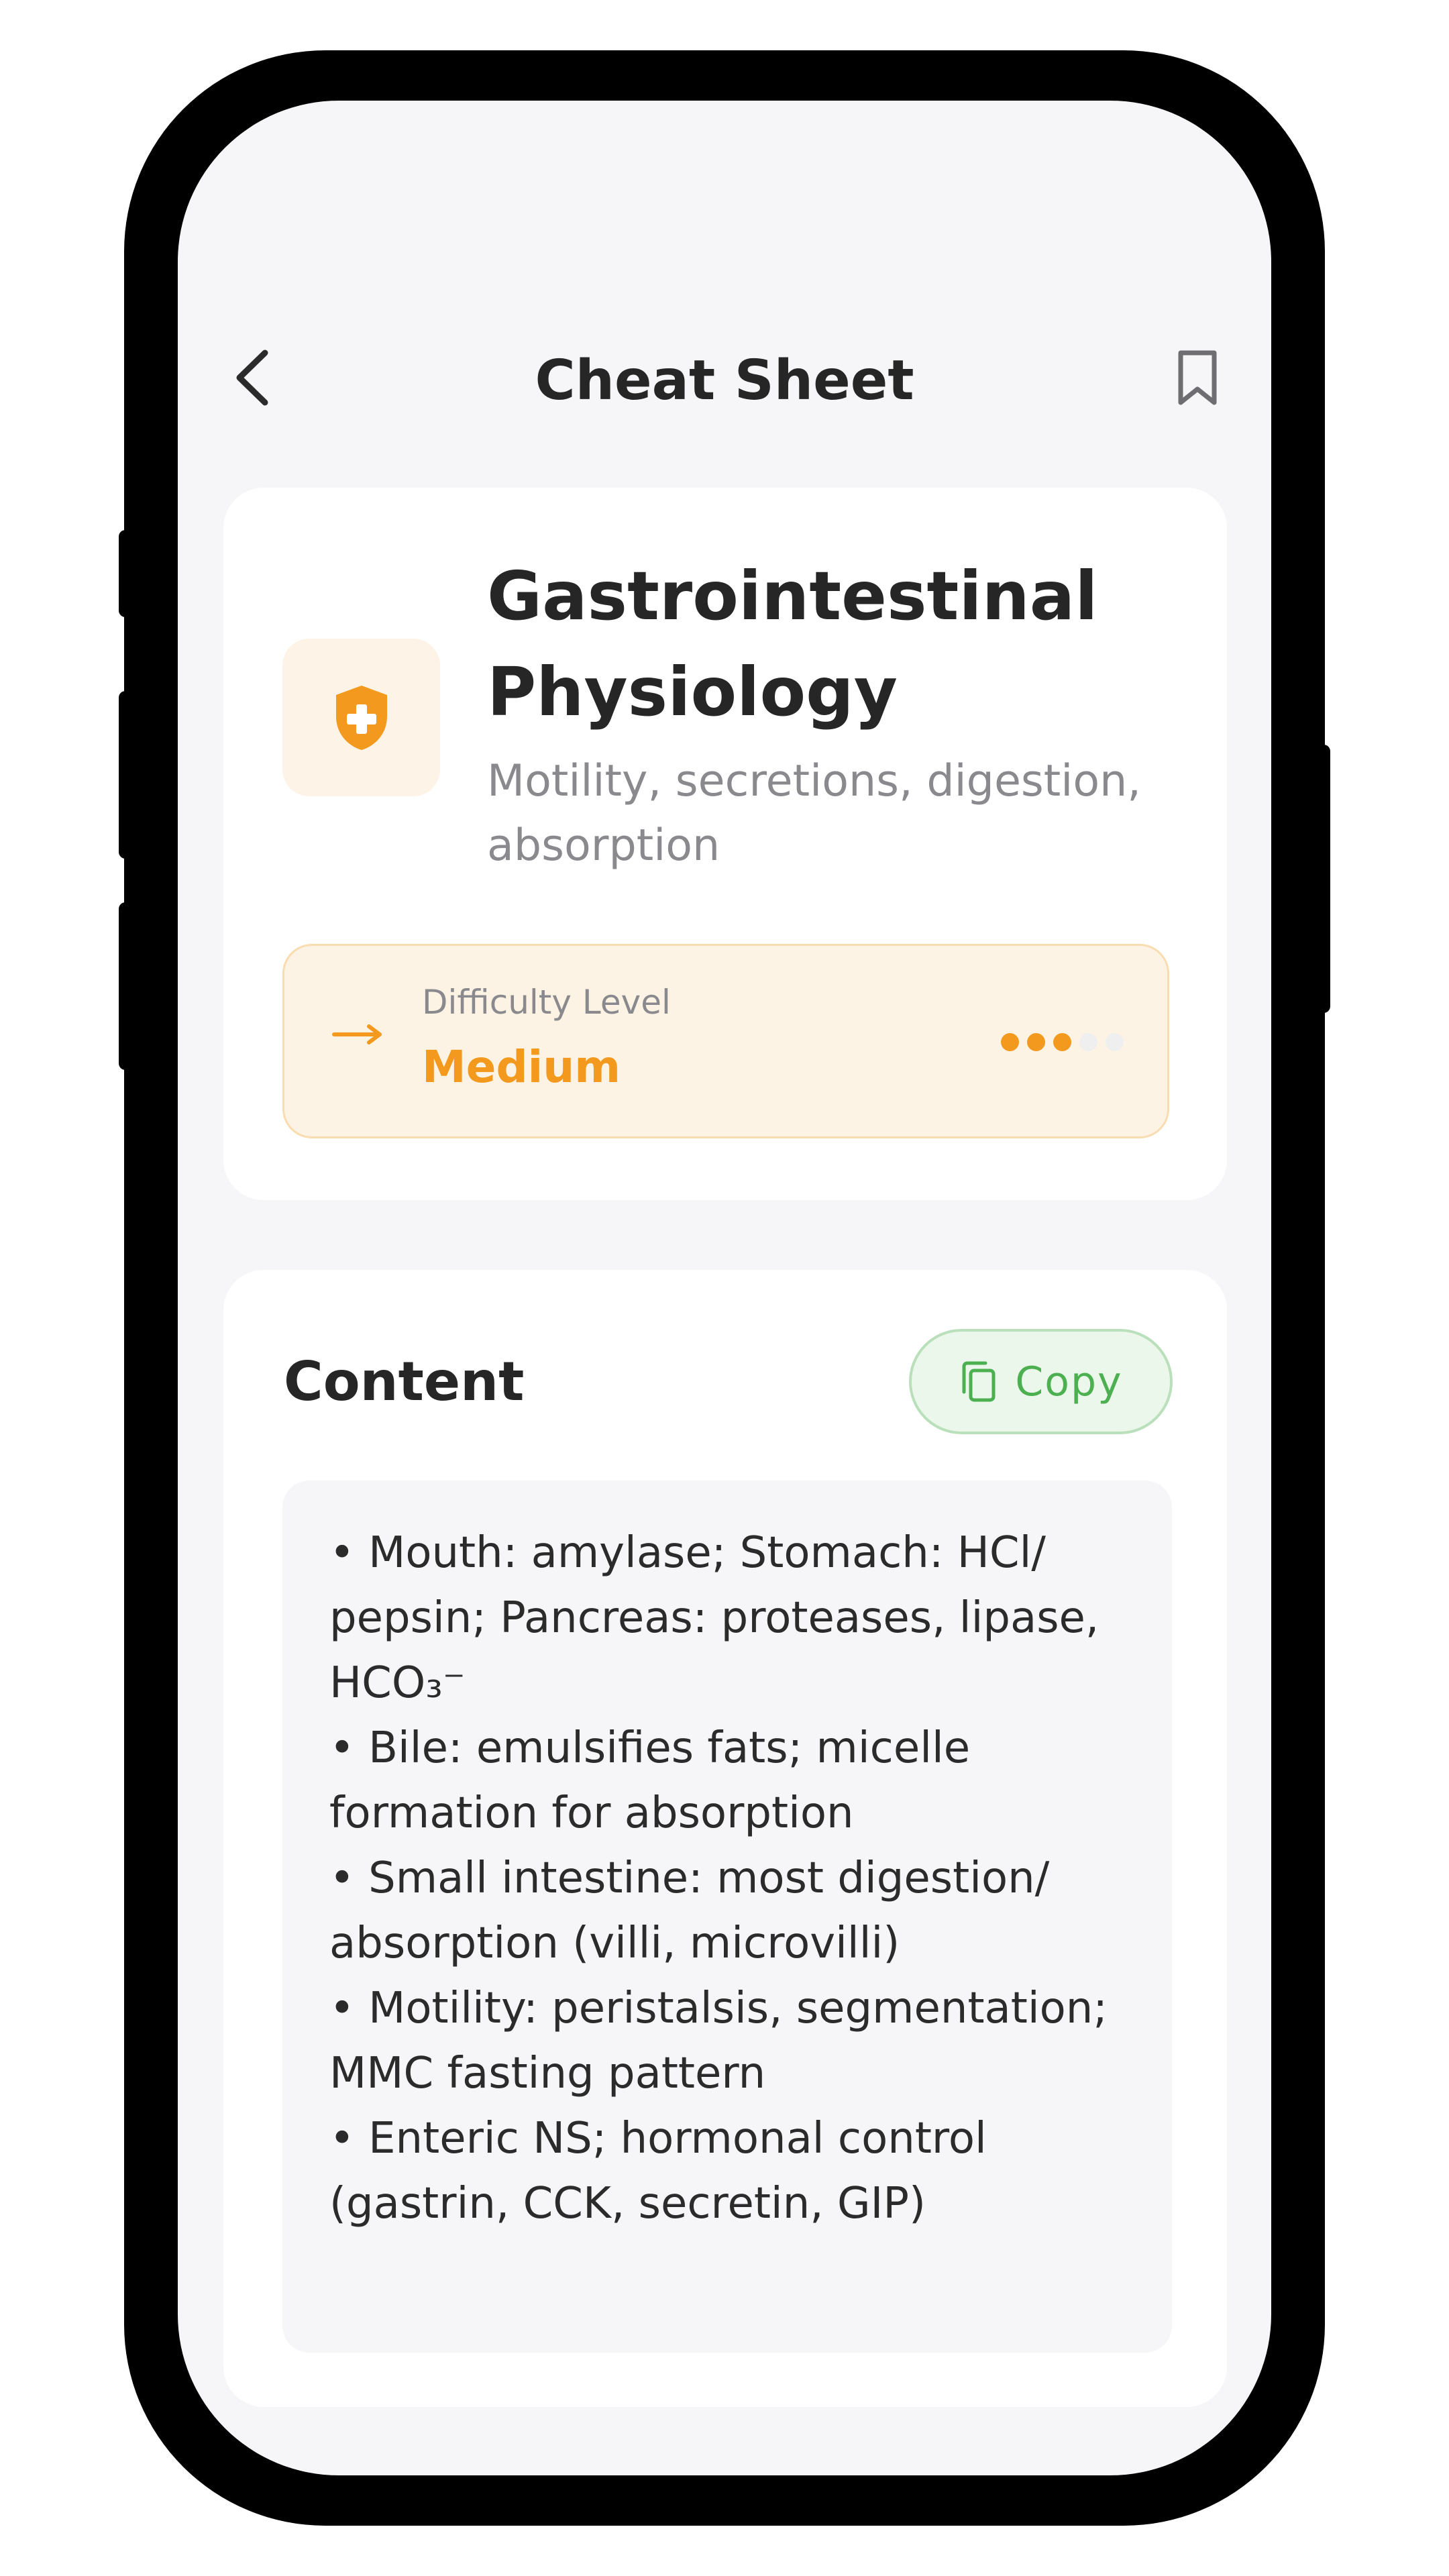 The image size is (1449, 2576). I want to click on topic-icon-tile, so click(361, 717).